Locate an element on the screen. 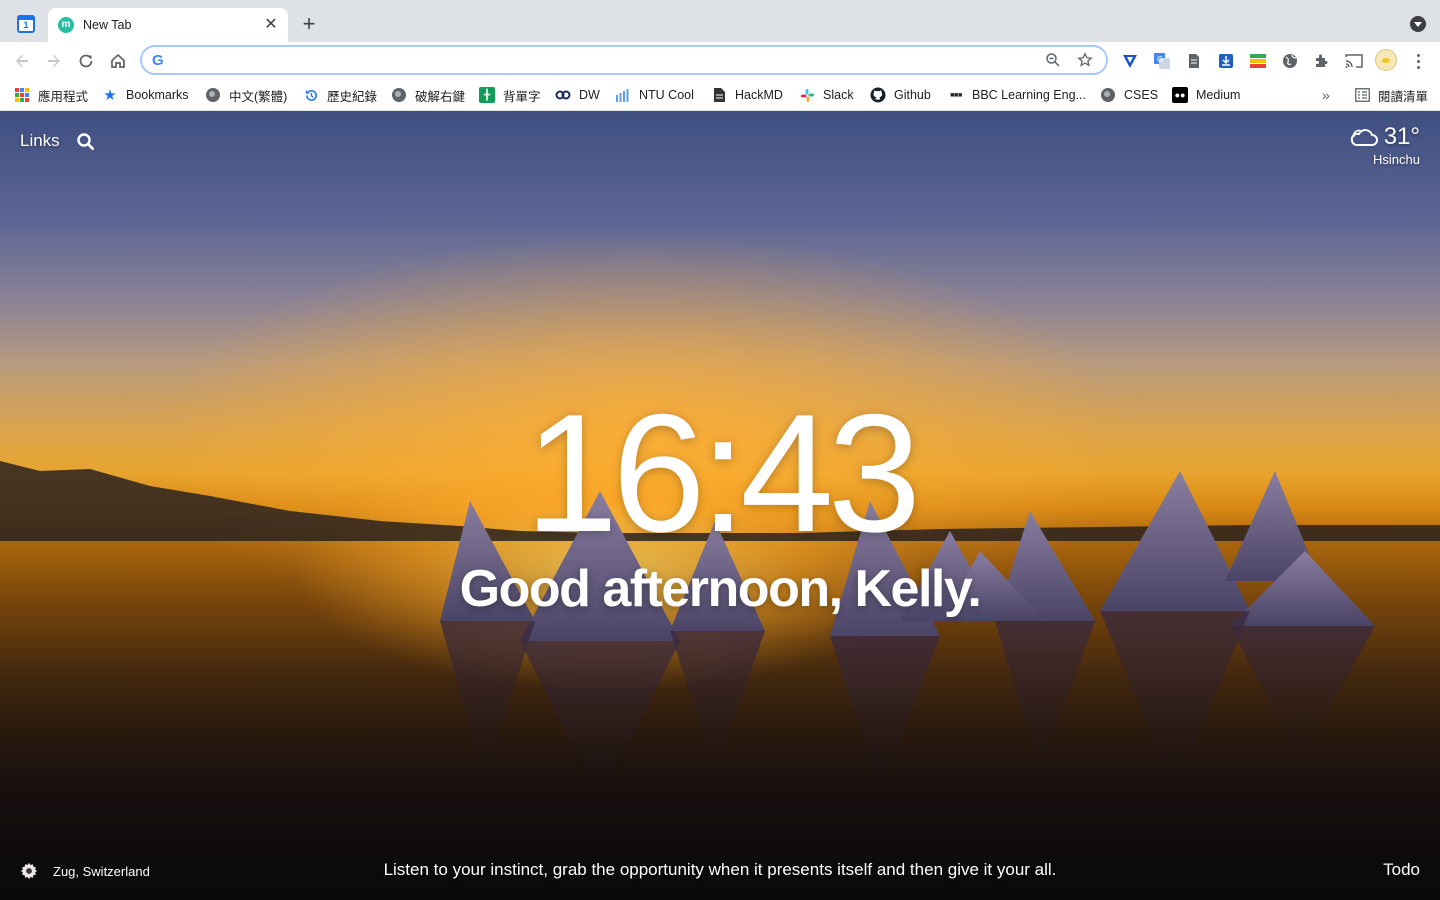 This screenshot has width=1440, height=900. bookmark-chinese: 中文(繁體) is located at coordinates (246, 95).